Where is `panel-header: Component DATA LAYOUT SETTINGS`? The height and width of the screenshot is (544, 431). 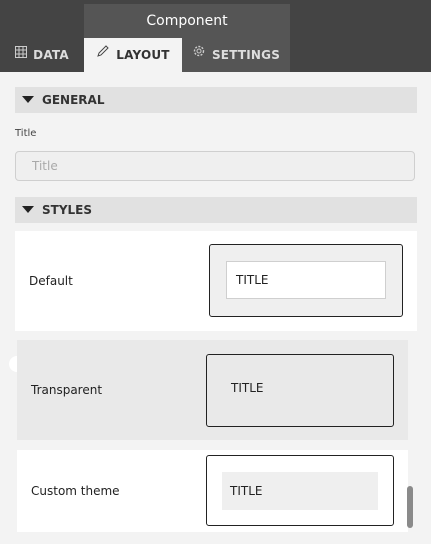 panel-header: Component DATA LAYOUT SETTINGS is located at coordinates (215, 36).